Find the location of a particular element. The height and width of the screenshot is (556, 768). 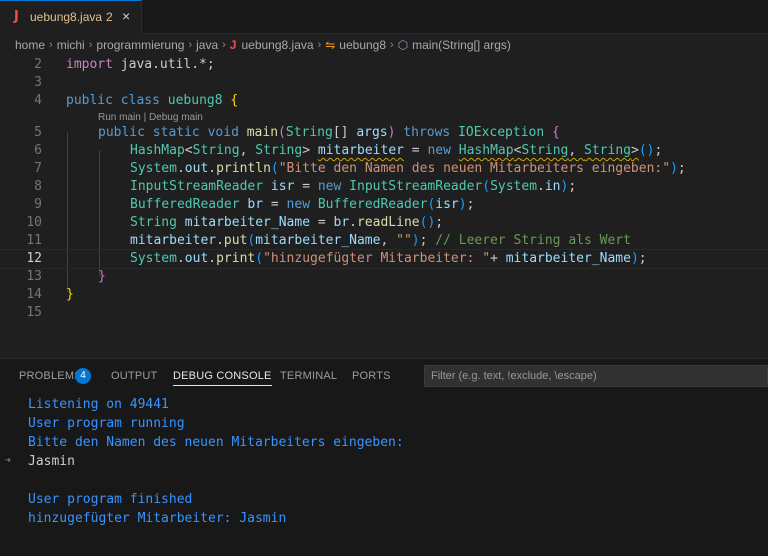

method-icon: ⬡ is located at coordinates (403, 45).